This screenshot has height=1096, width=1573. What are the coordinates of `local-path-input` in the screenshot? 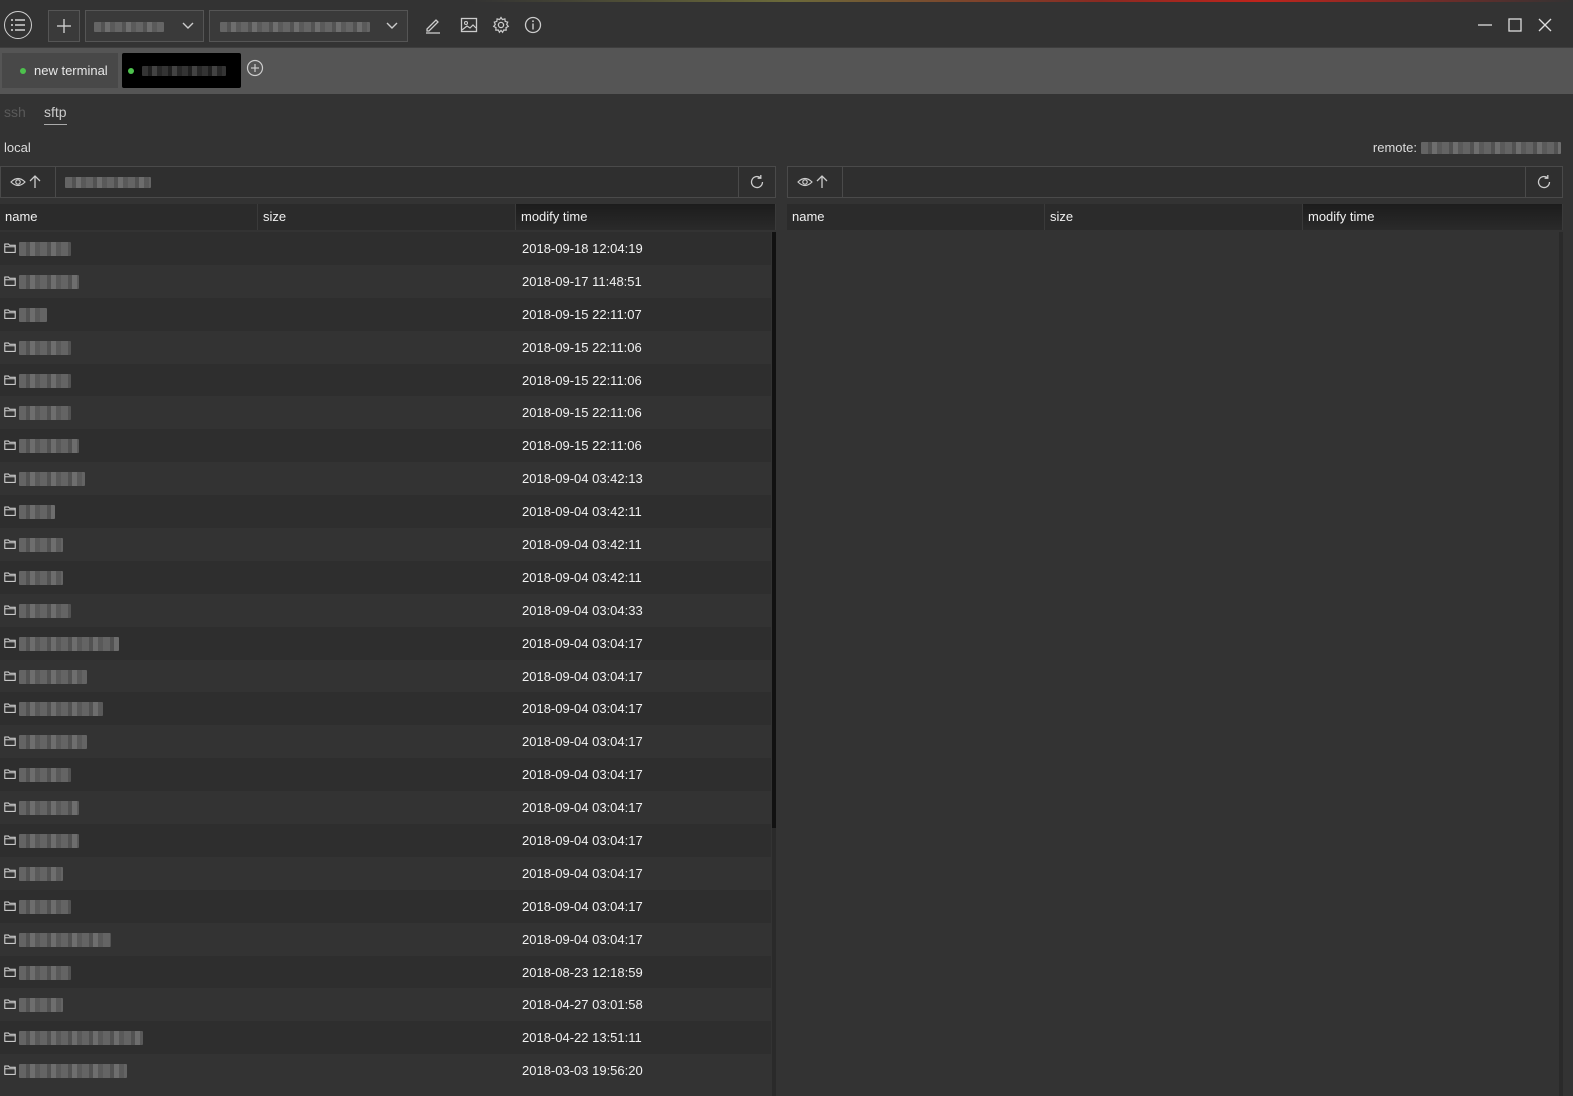 It's located at (397, 182).